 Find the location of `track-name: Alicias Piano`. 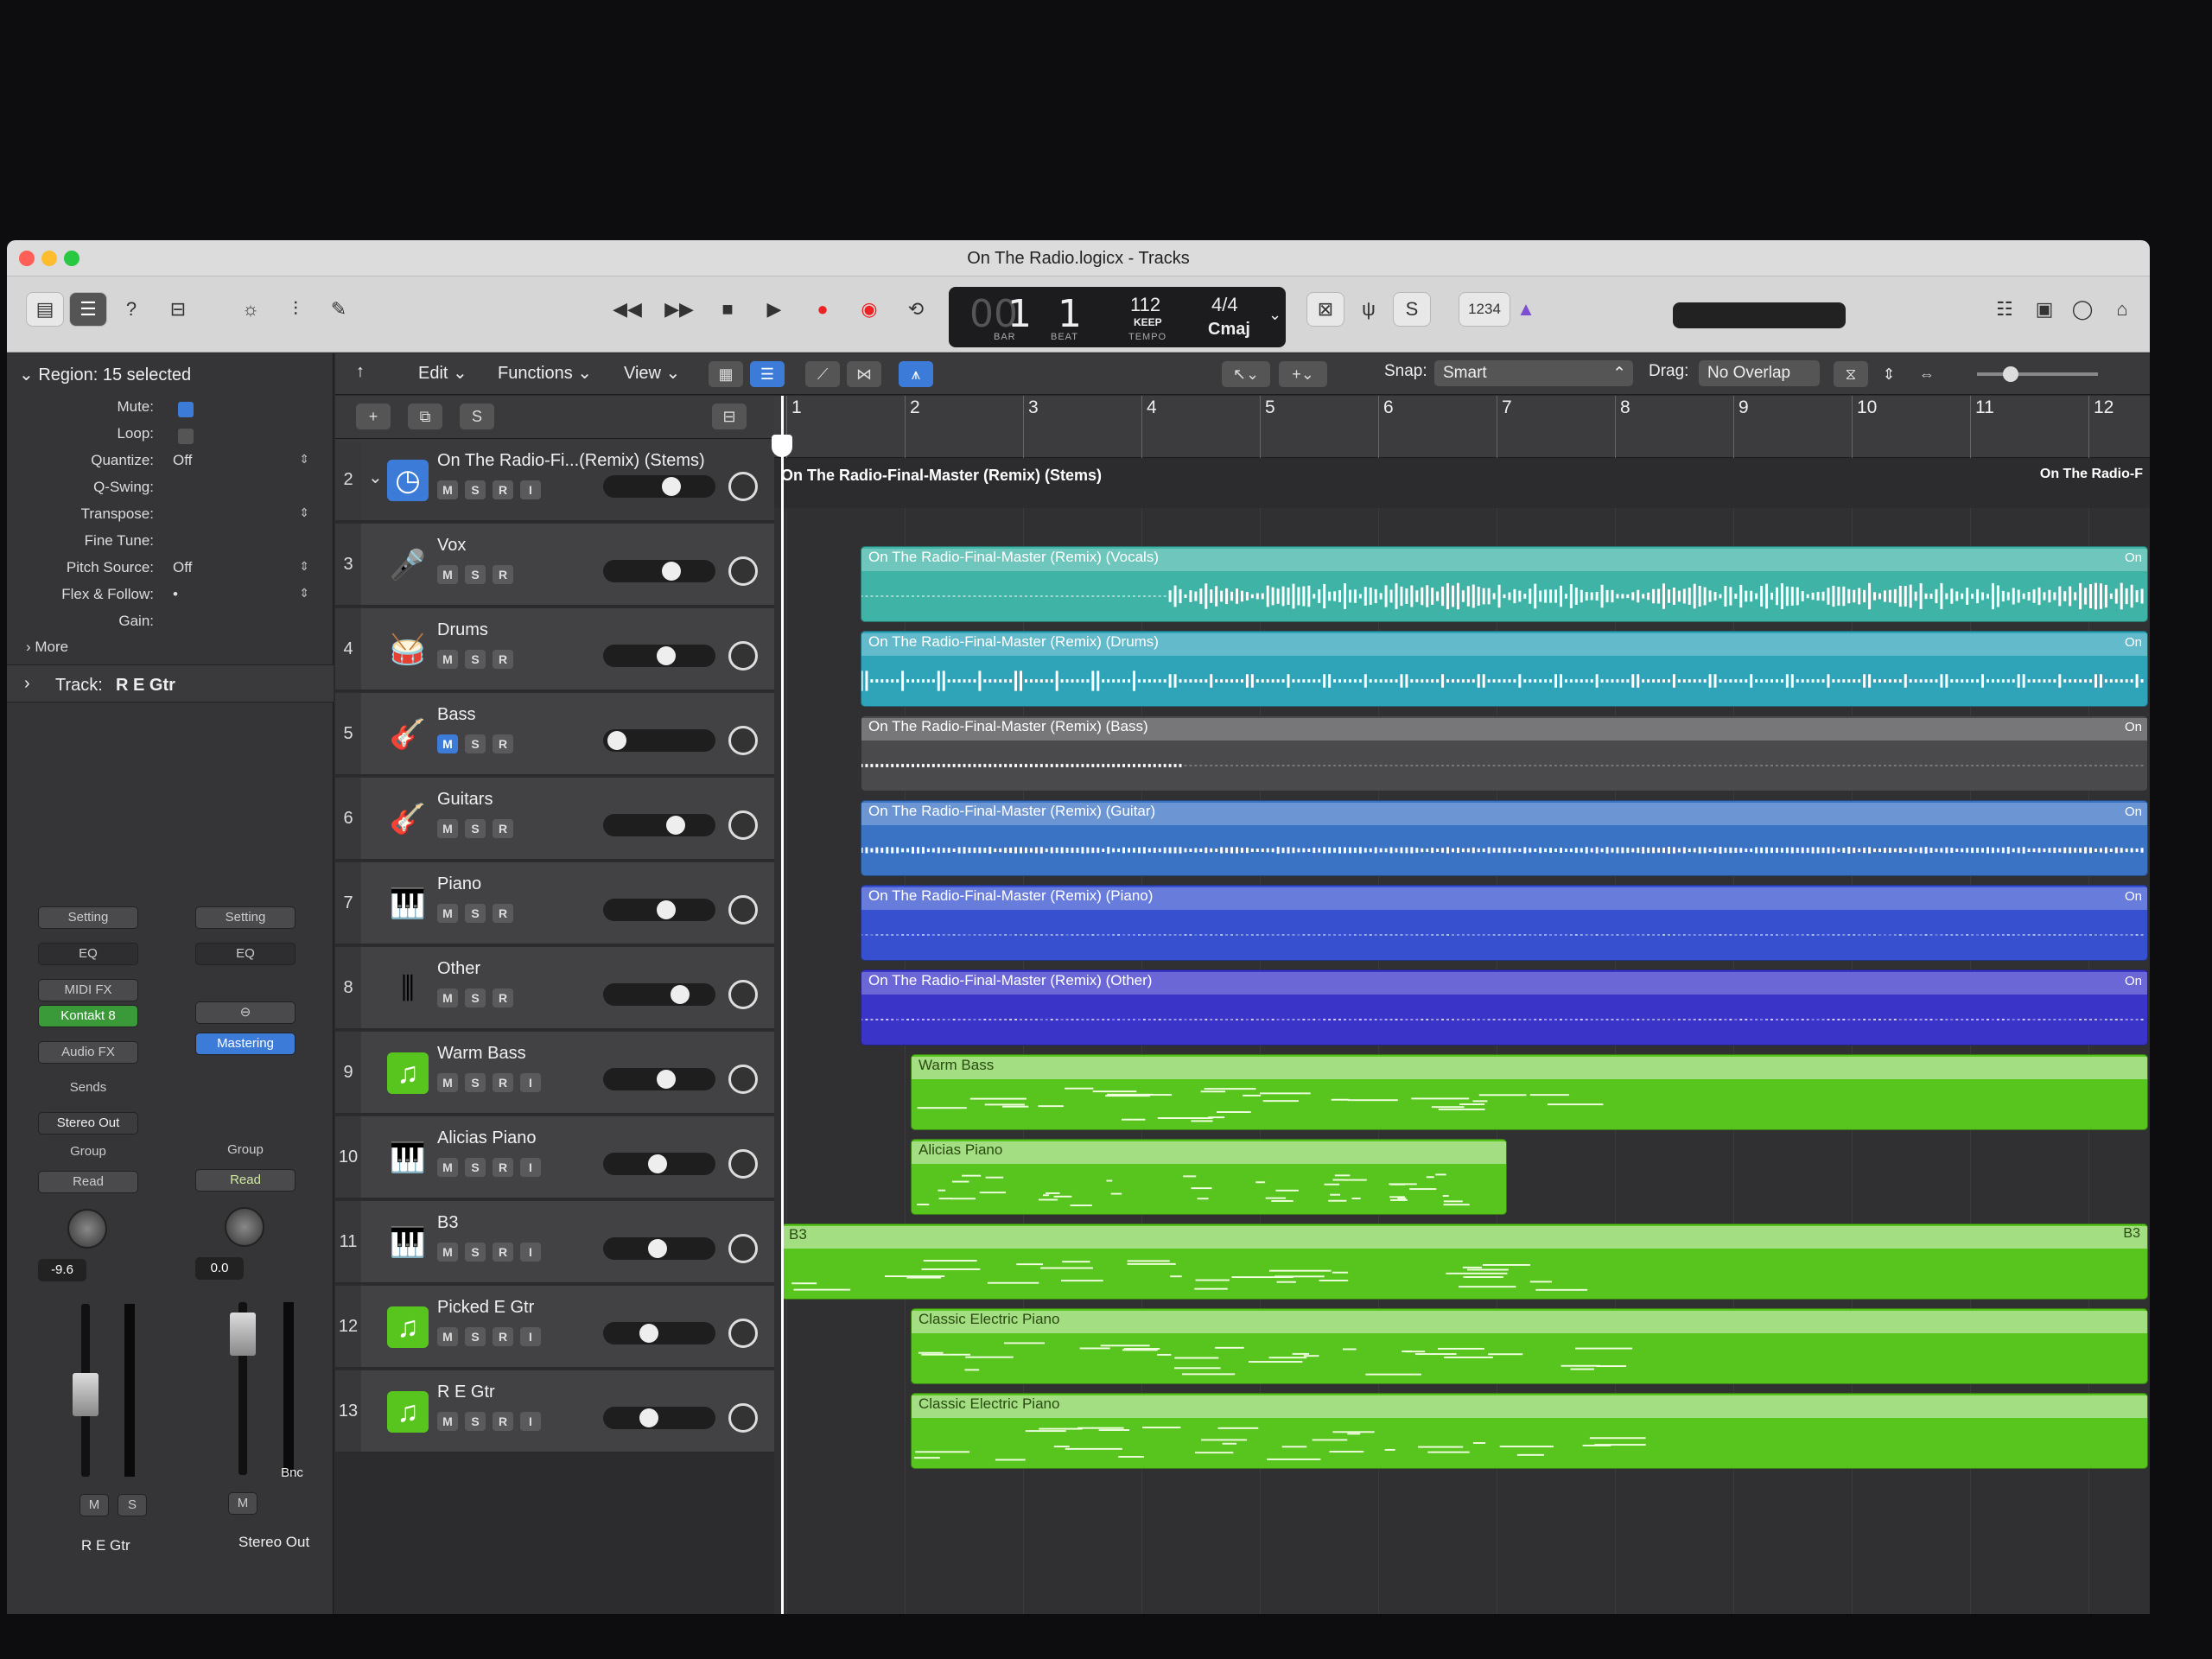

track-name: Alicias Piano is located at coordinates (487, 1138).